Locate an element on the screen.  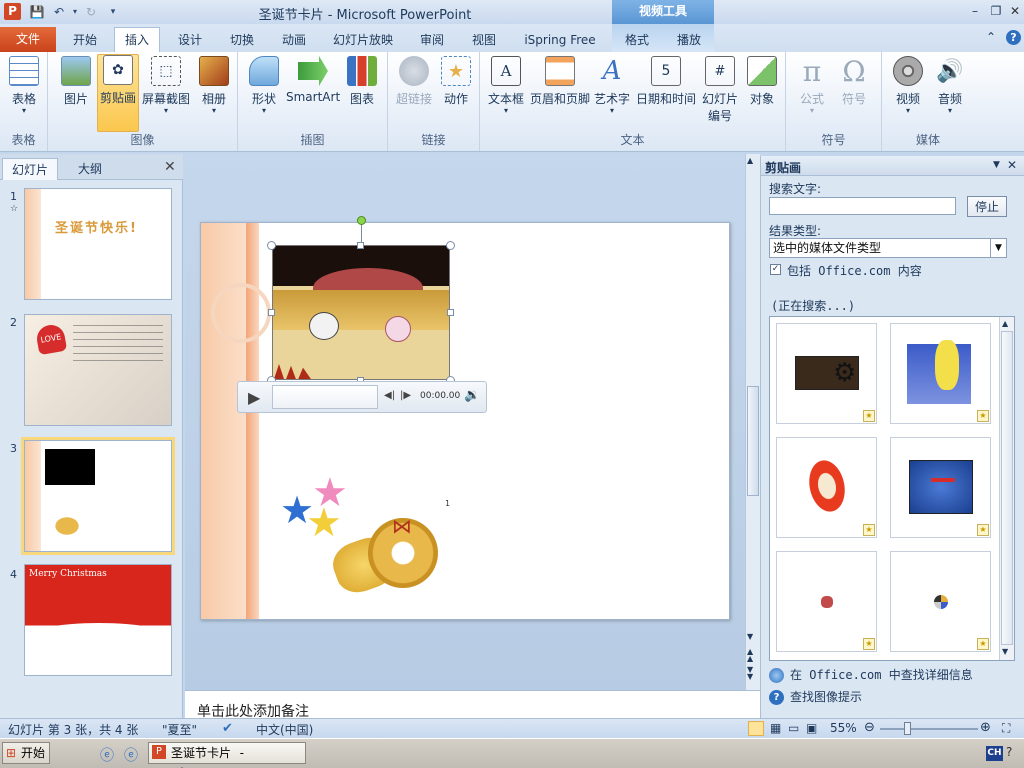
normal-view-icon is located at coordinates (756, 728).